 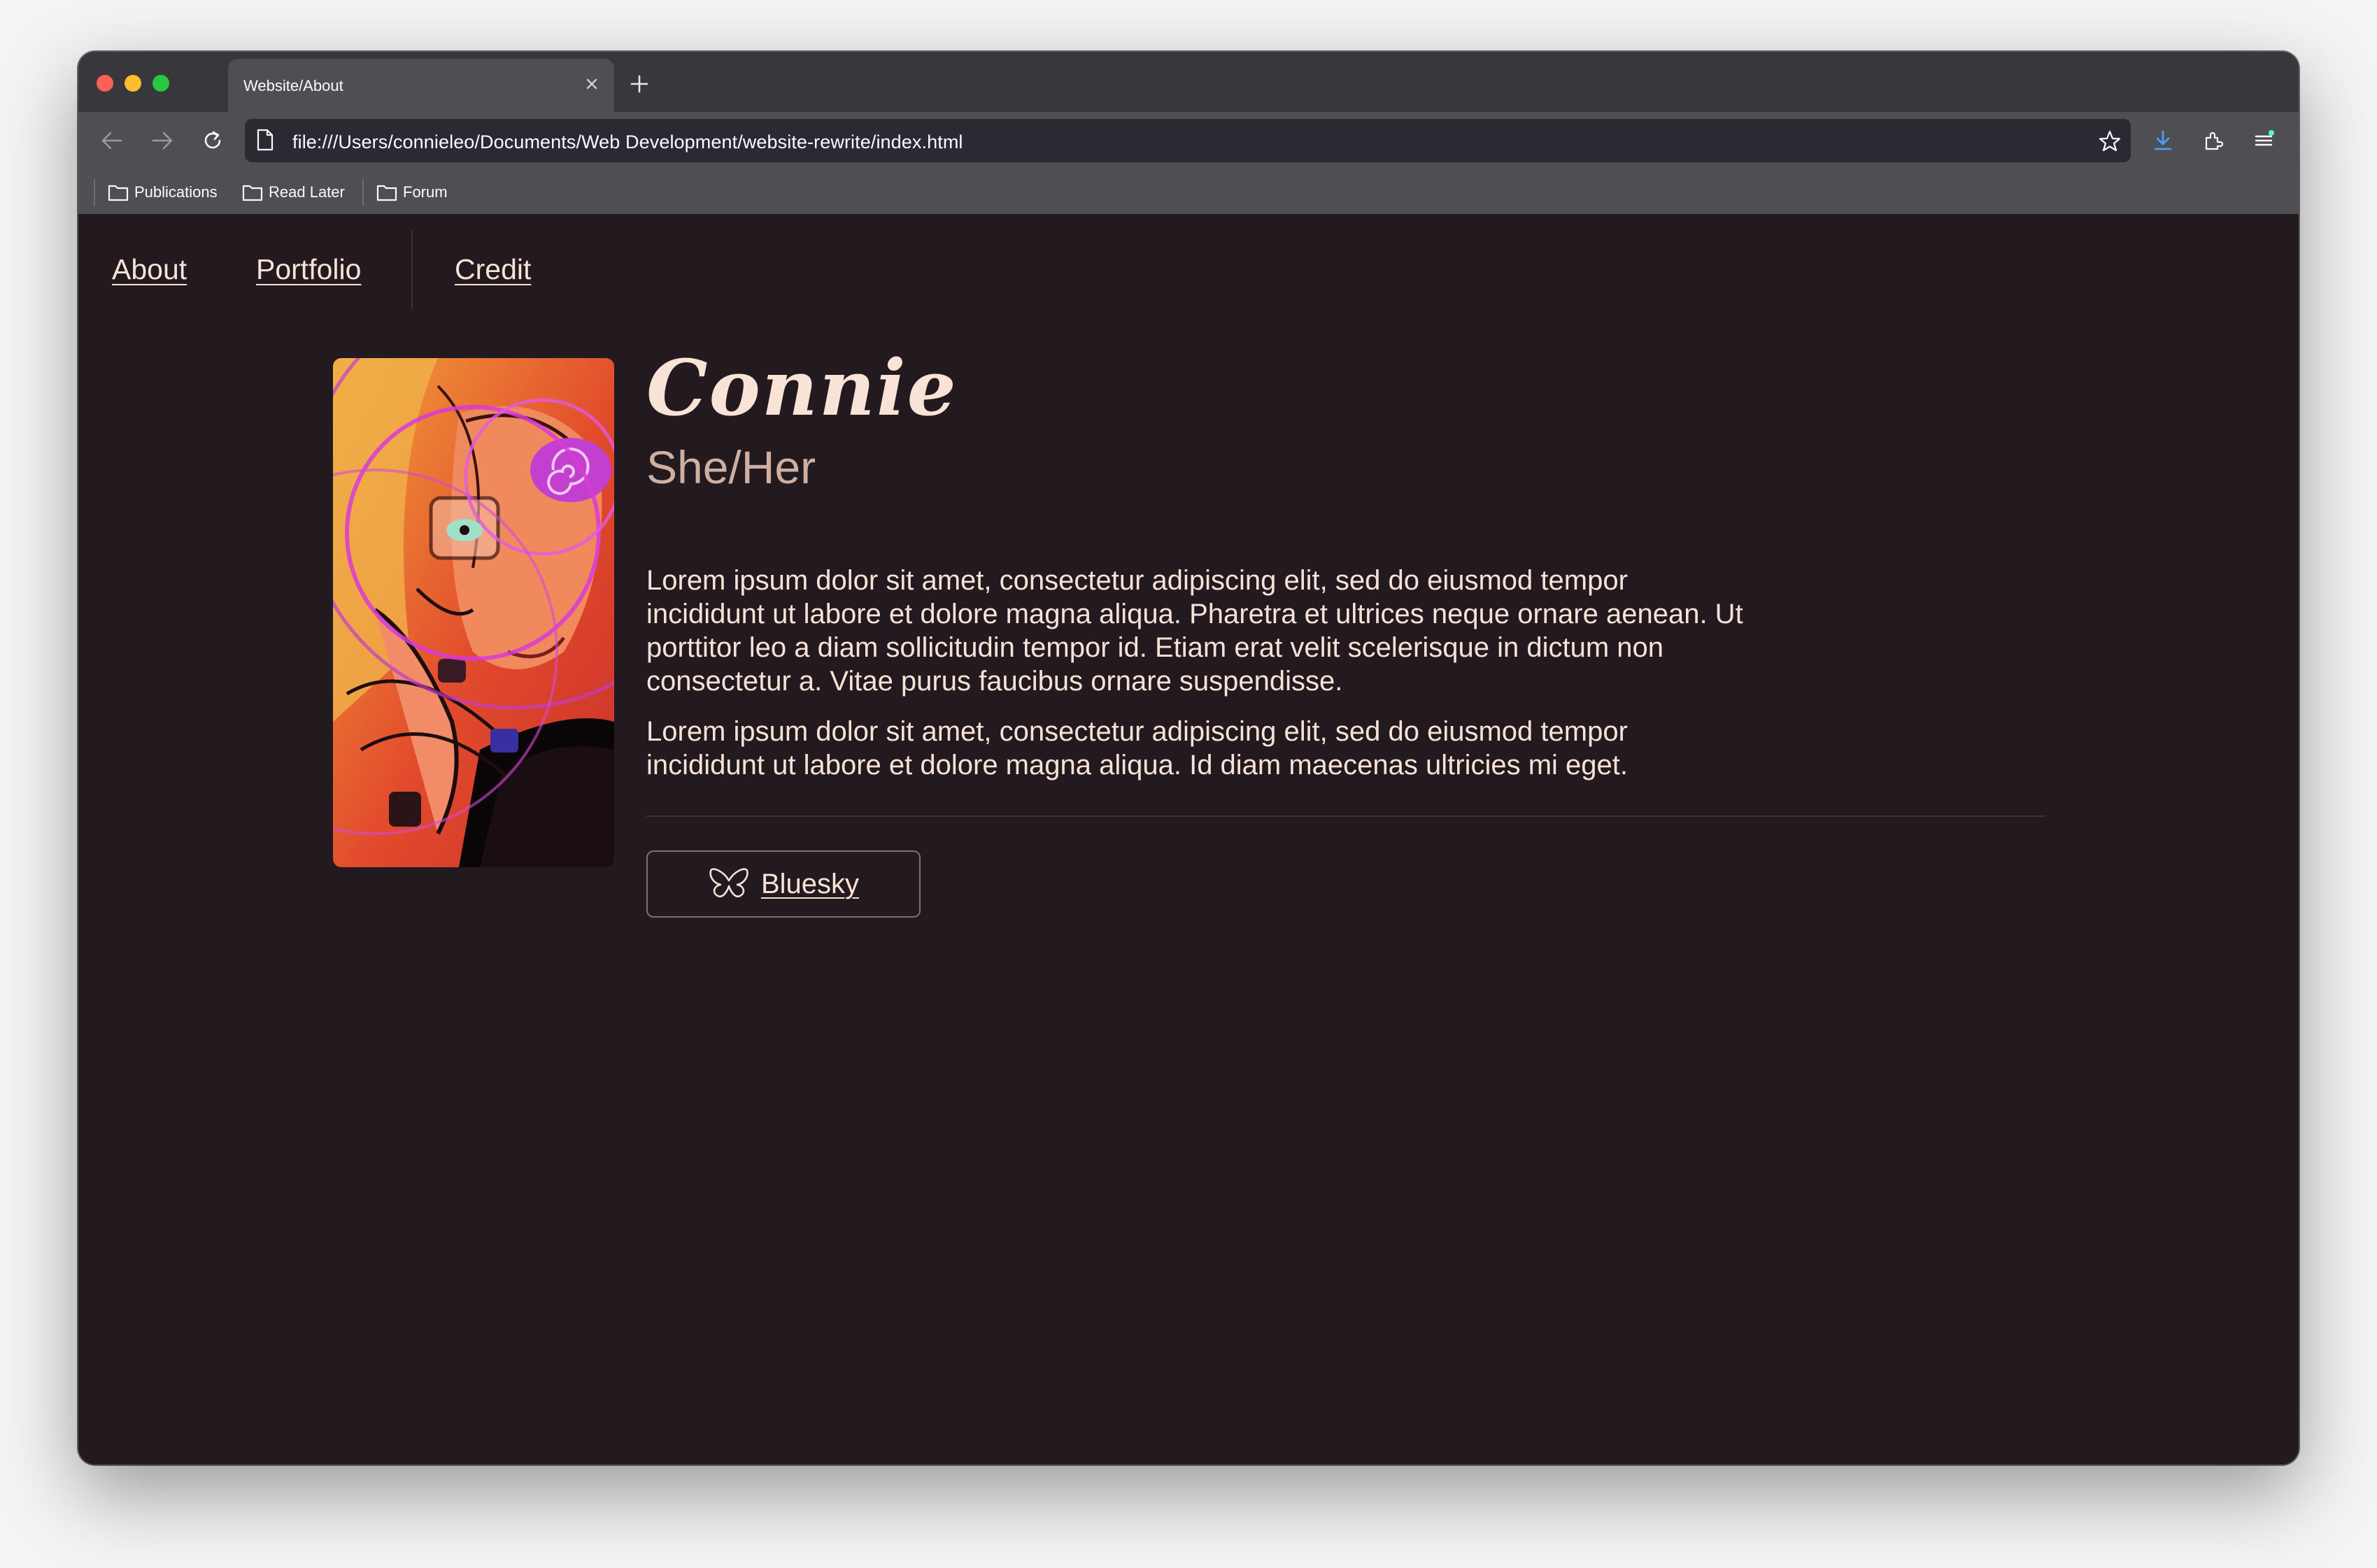 I want to click on tab-strip: Website/About, so click(x=1188, y=82).